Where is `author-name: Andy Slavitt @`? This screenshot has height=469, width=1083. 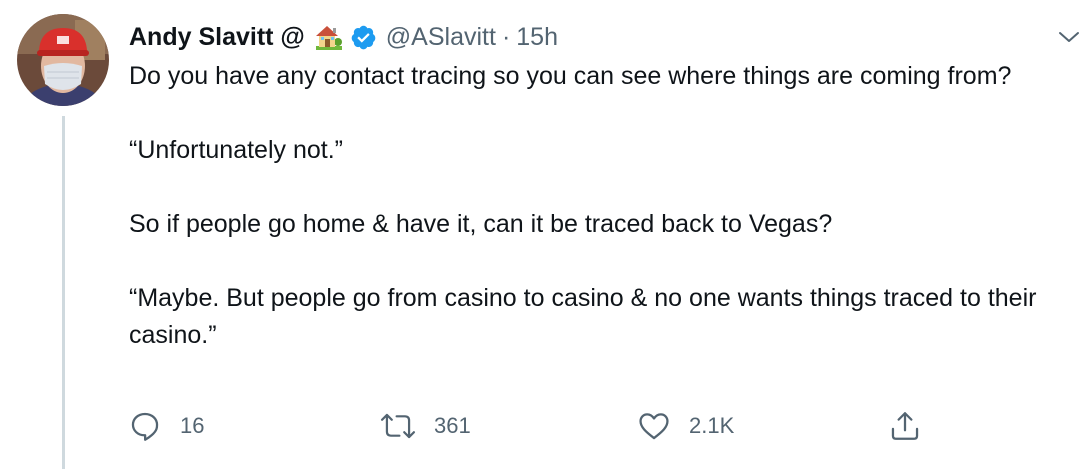
author-name: Andy Slavitt @ is located at coordinates (217, 37).